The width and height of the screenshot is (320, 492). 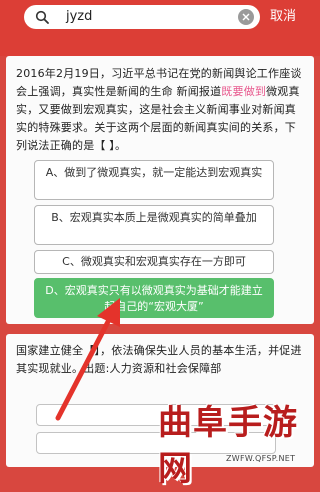 What do you see at coordinates (261, 458) in the screenshot?
I see `watermark-url: ZWFW.QFSP.NET` at bounding box center [261, 458].